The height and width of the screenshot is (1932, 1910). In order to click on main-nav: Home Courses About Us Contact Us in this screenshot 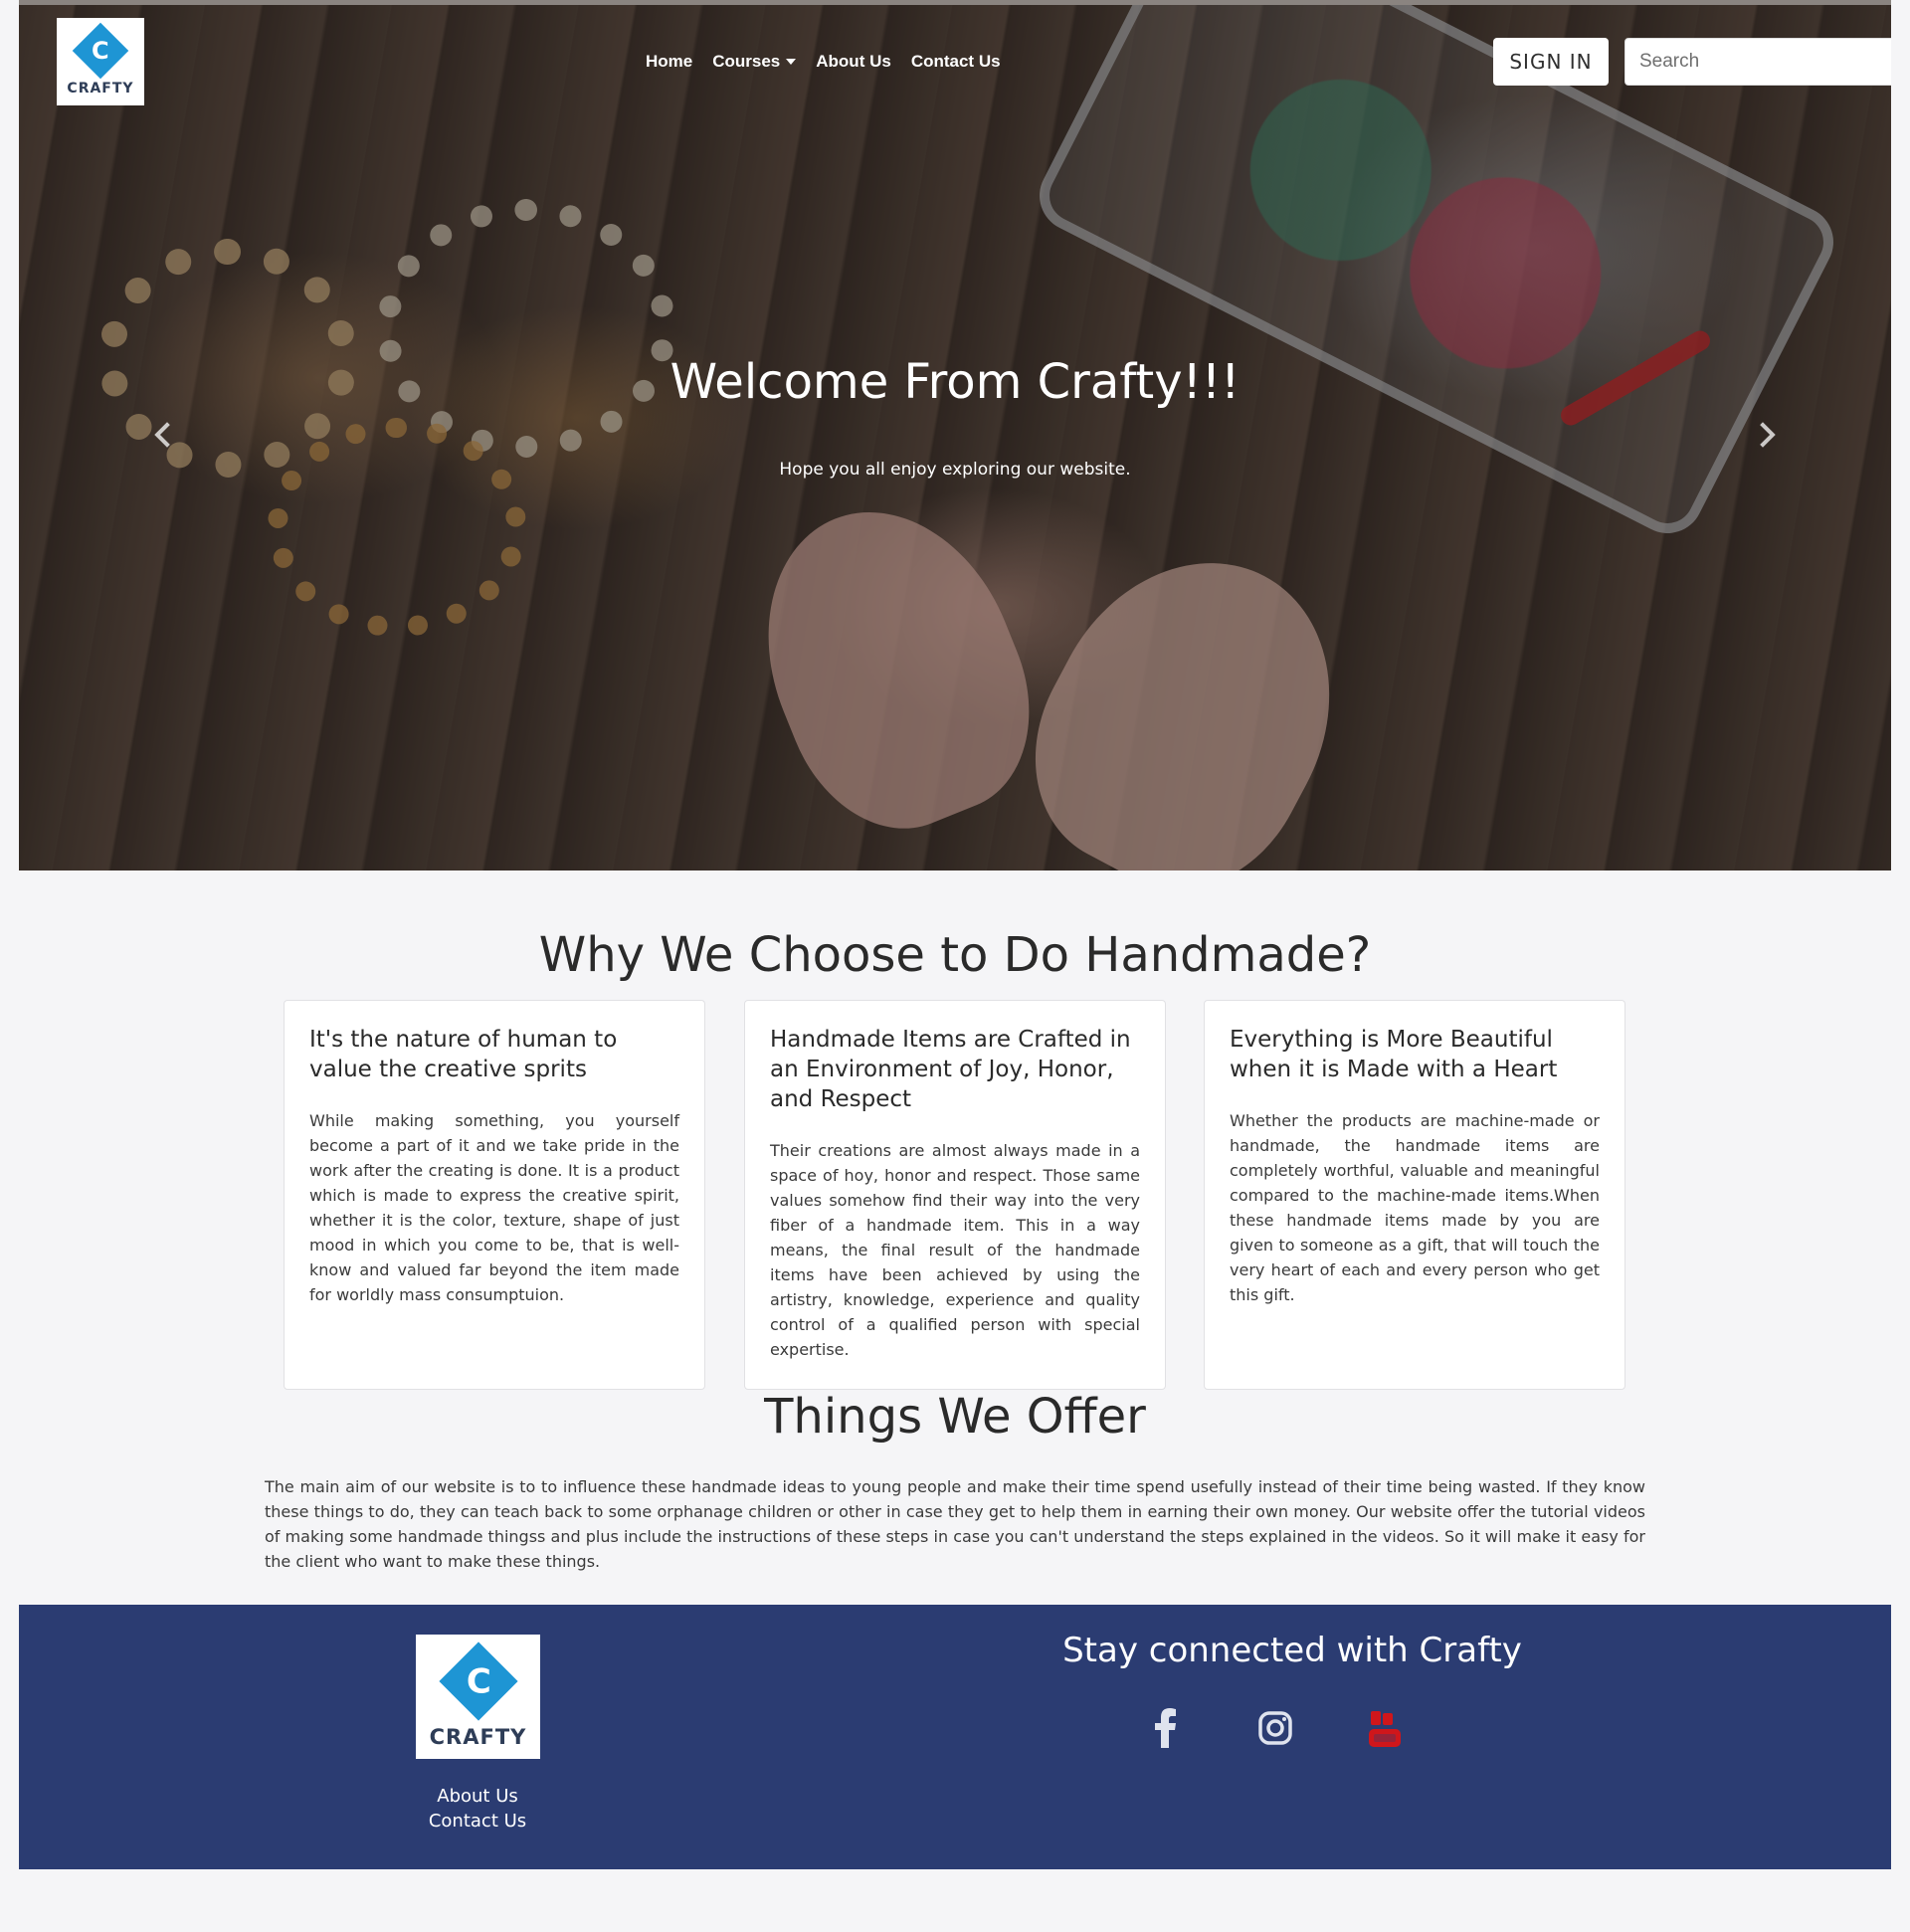, I will do `click(823, 62)`.